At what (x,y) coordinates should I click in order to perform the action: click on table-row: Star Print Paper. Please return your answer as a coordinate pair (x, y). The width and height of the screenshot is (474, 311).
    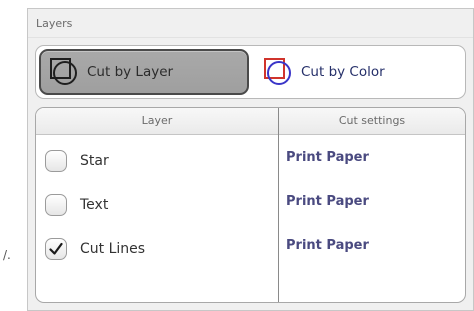
    Looking at the image, I should click on (250, 161).